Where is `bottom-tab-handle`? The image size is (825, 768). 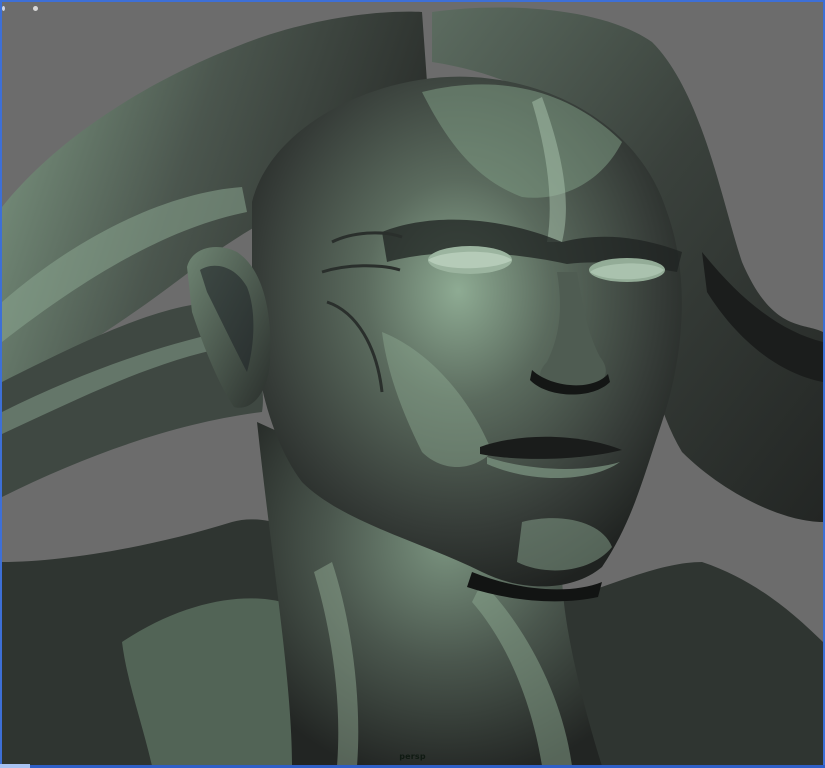
bottom-tab-handle is located at coordinates (15, 766).